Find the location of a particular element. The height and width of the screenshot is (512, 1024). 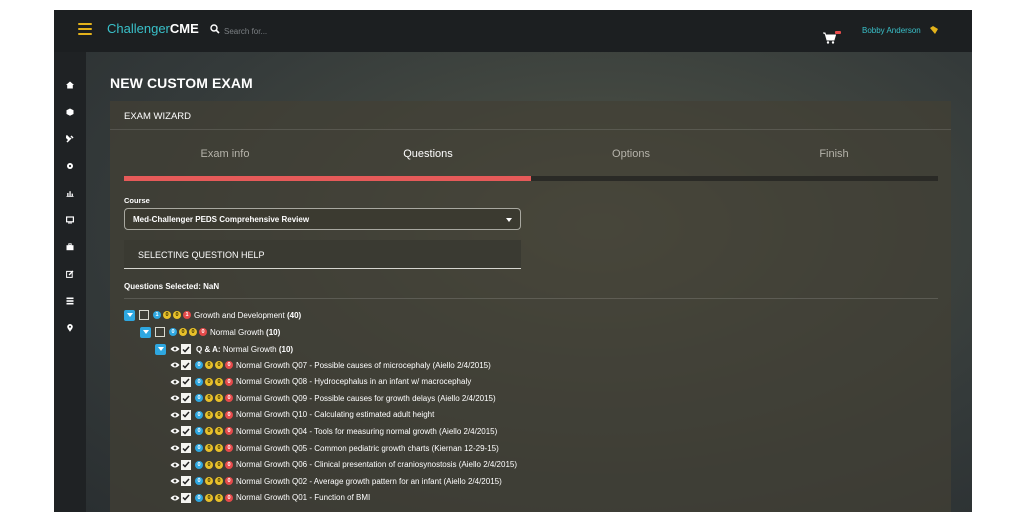

question-row: 0 0 0 0 Normal Growth Q01 - Function of BMI is located at coordinates (270, 498).